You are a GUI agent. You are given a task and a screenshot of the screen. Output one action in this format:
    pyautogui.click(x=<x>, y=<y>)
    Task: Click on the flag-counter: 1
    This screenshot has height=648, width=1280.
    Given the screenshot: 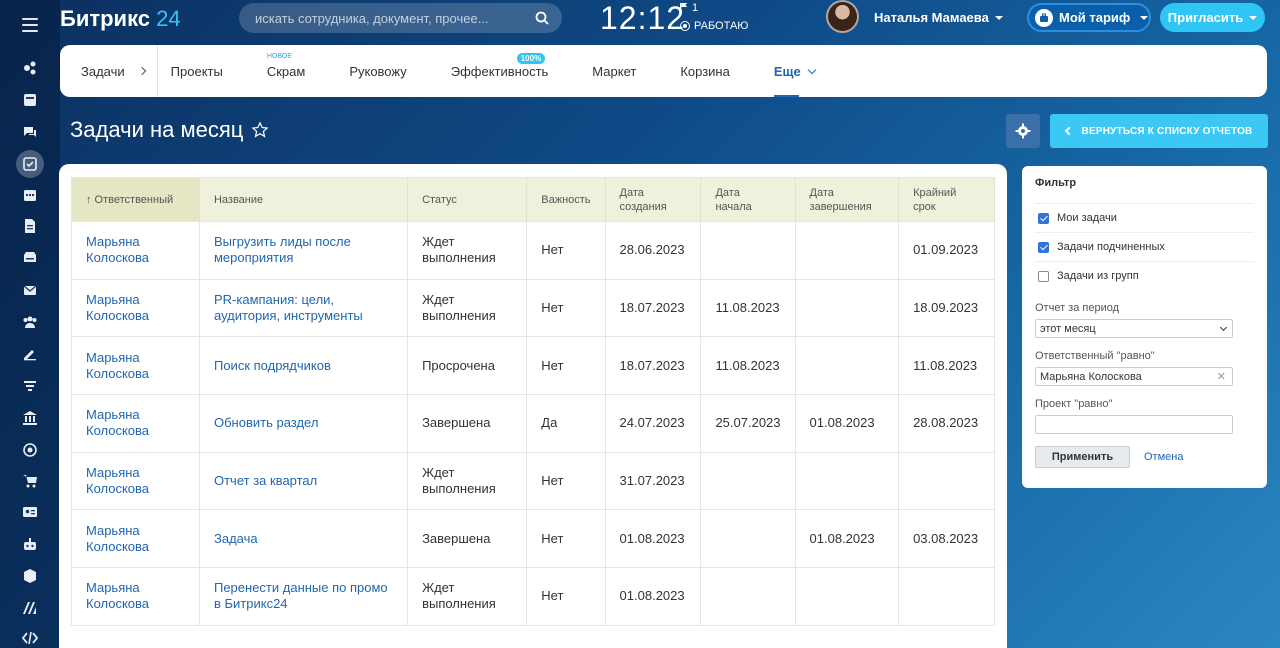 What is the action you would take?
    pyautogui.click(x=689, y=8)
    